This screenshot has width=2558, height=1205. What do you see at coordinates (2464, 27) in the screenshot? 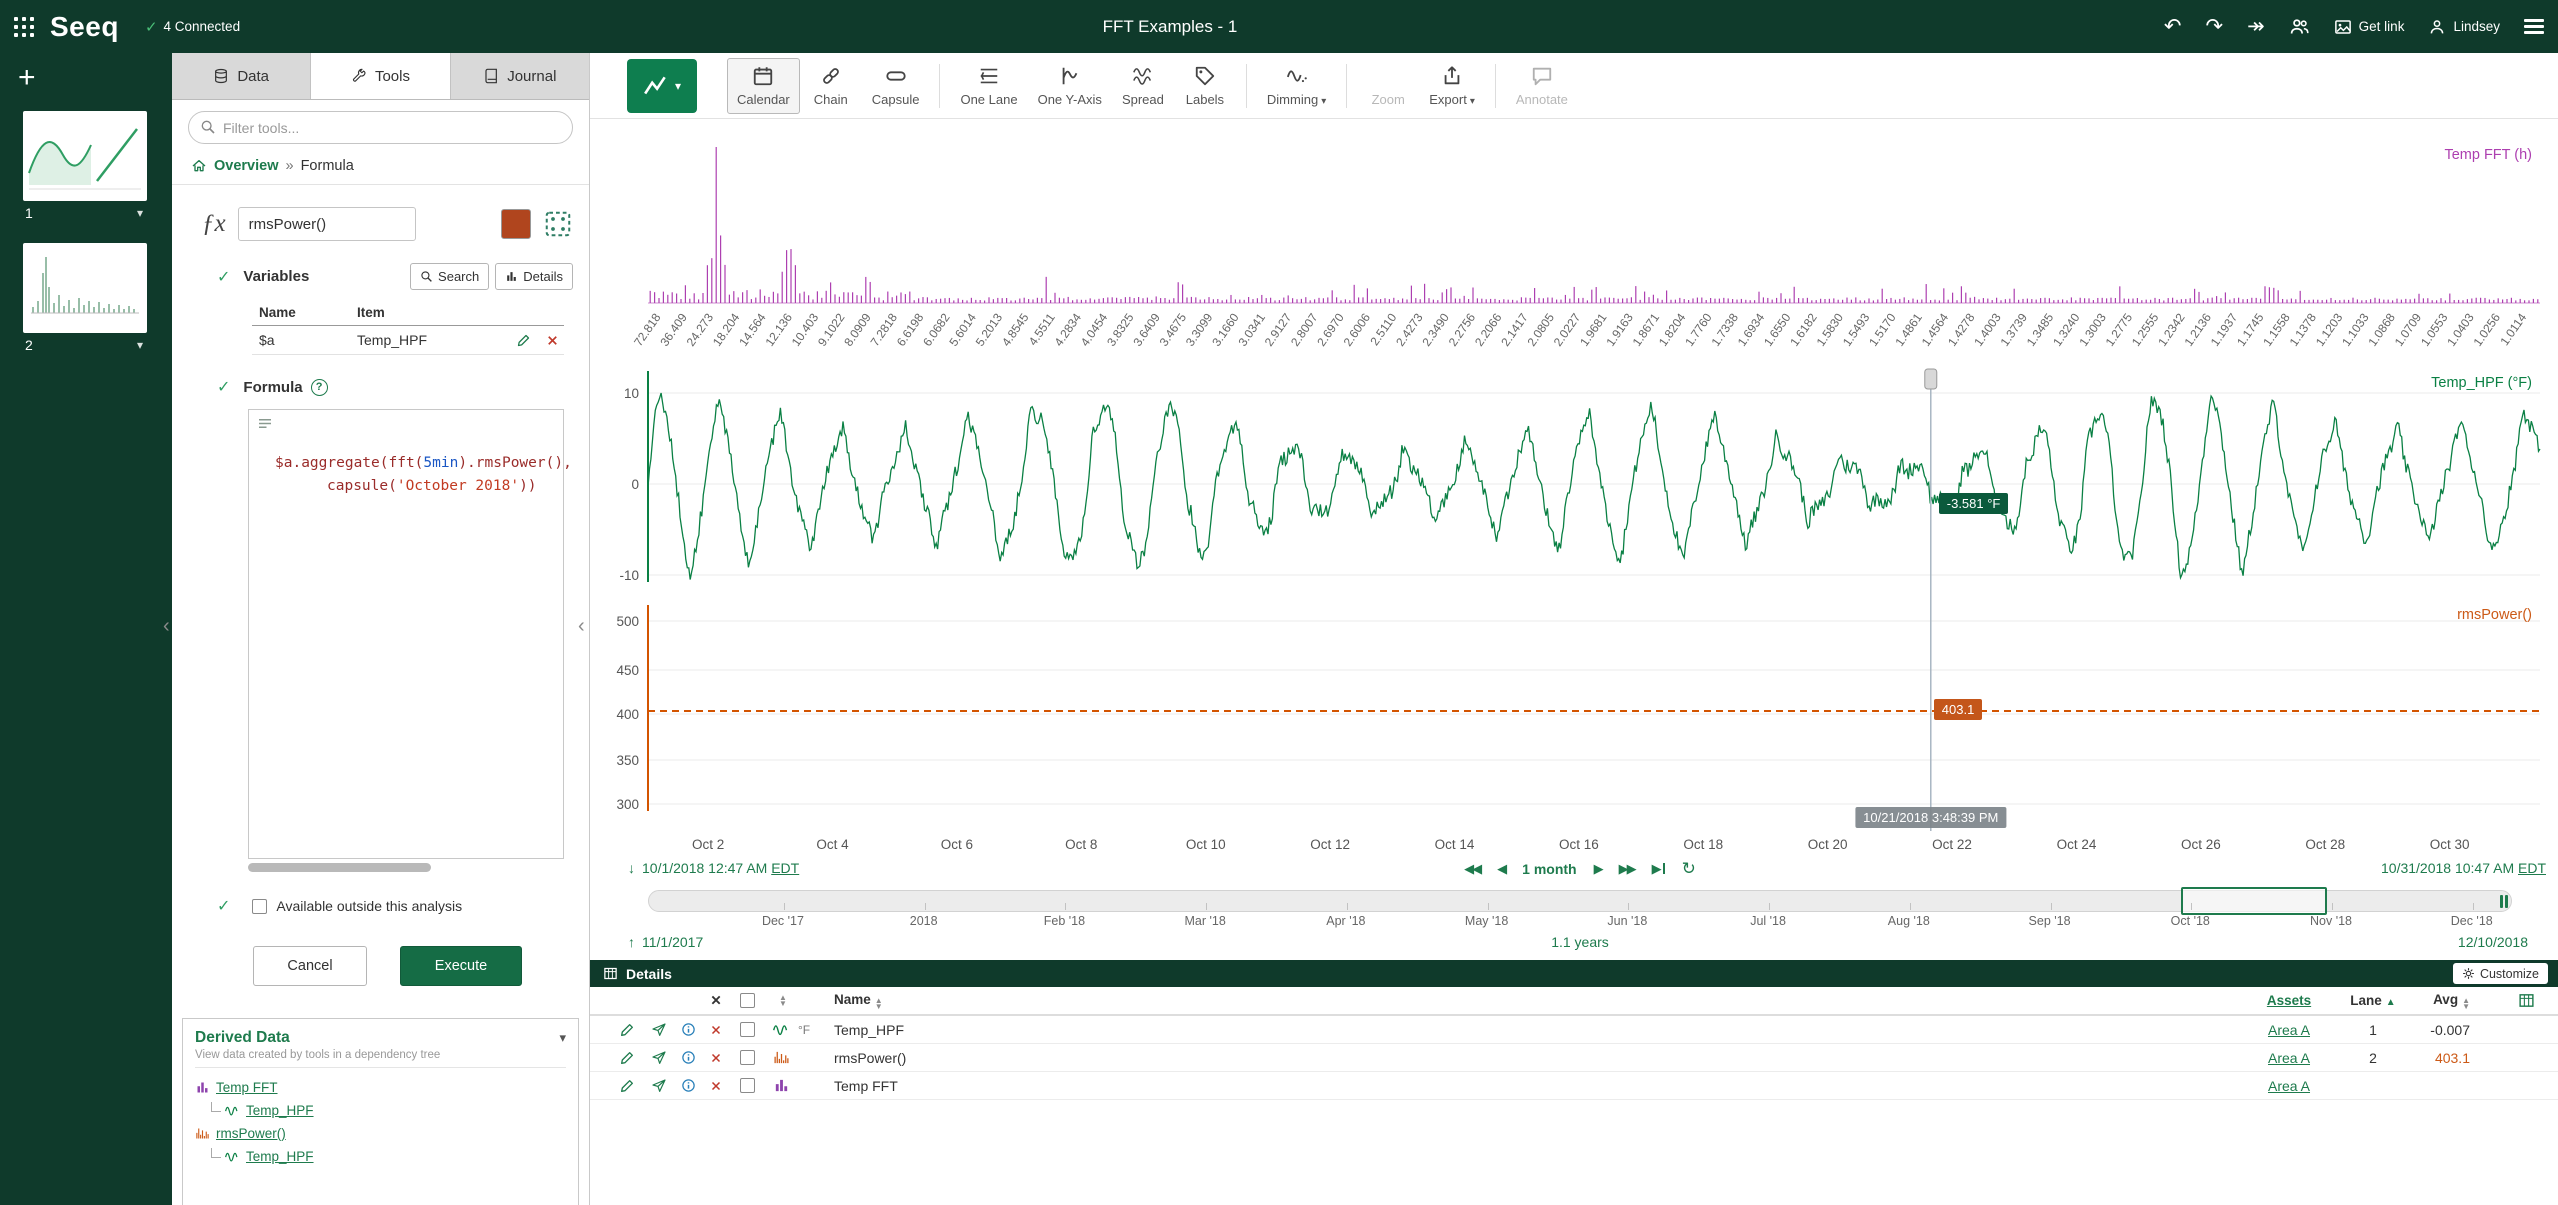
I see `user-menu: Lindsey` at bounding box center [2464, 27].